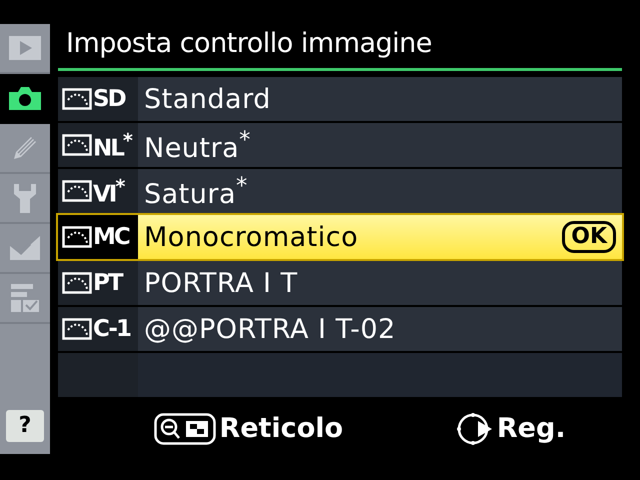 The height and width of the screenshot is (480, 640). Describe the element at coordinates (270, 329) in the screenshot. I see `picture-control-name: @@PORTRA I T-02` at that location.